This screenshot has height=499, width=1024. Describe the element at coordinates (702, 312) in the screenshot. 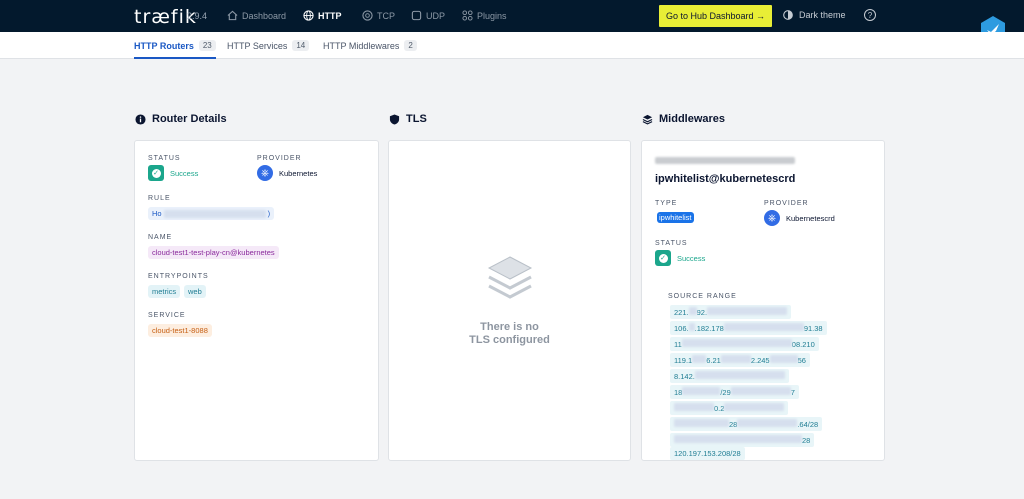

I see `range-text: 92.` at that location.